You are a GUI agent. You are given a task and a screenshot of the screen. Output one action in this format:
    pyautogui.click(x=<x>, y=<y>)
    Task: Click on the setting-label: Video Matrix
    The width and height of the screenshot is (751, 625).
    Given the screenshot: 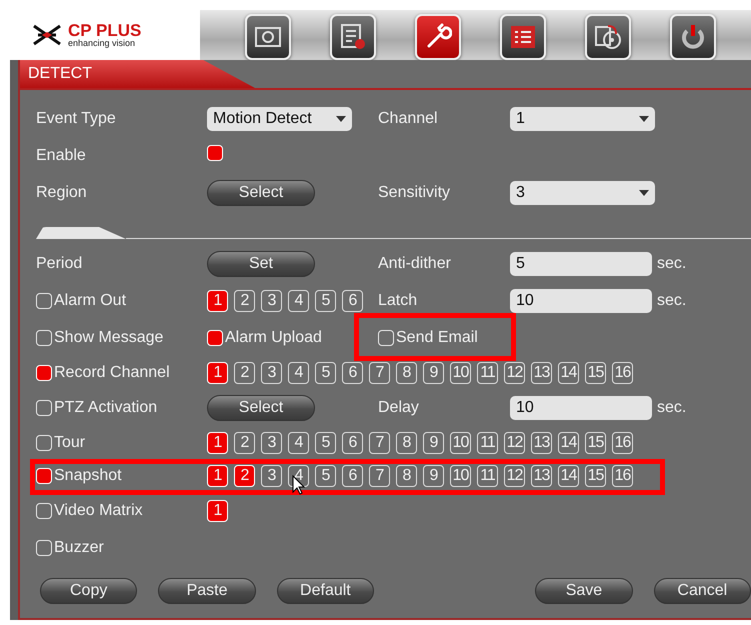 What is the action you would take?
    pyautogui.click(x=98, y=511)
    